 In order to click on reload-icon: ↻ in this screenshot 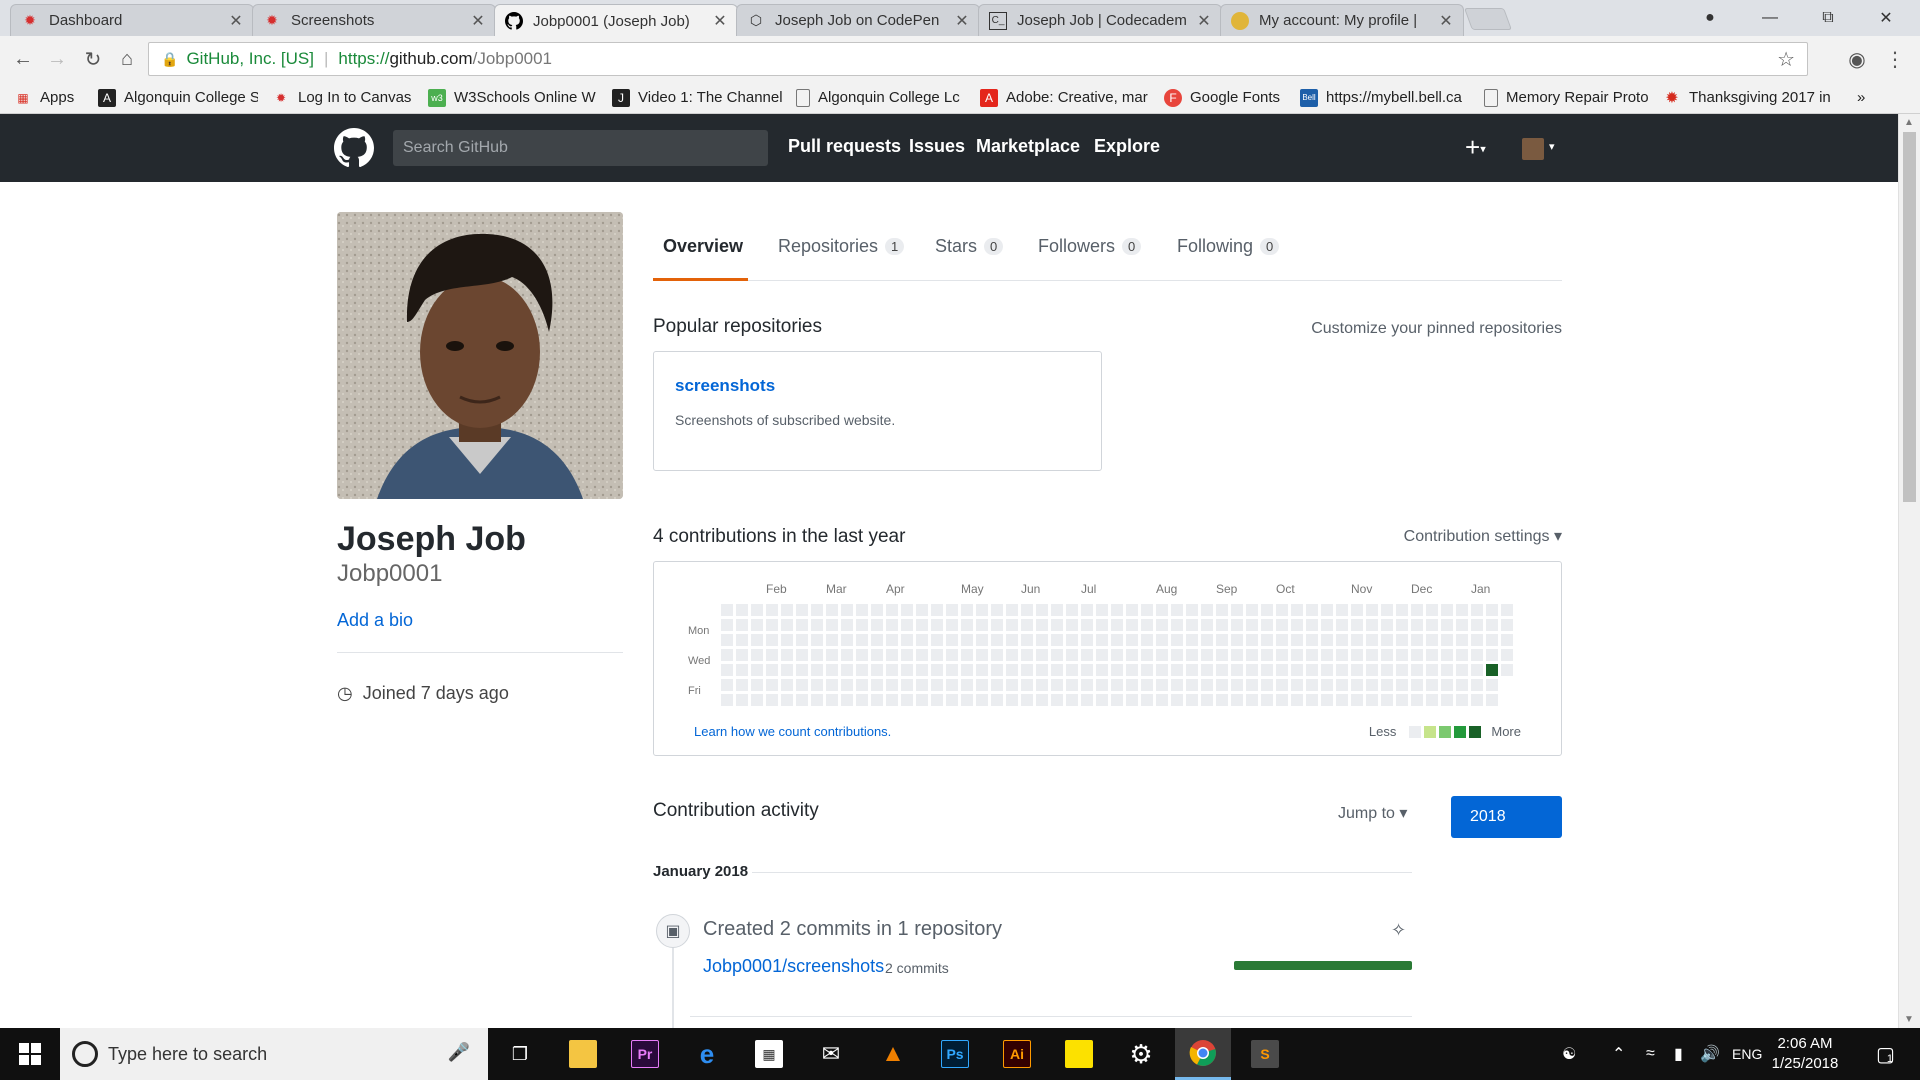, I will do `click(93, 59)`.